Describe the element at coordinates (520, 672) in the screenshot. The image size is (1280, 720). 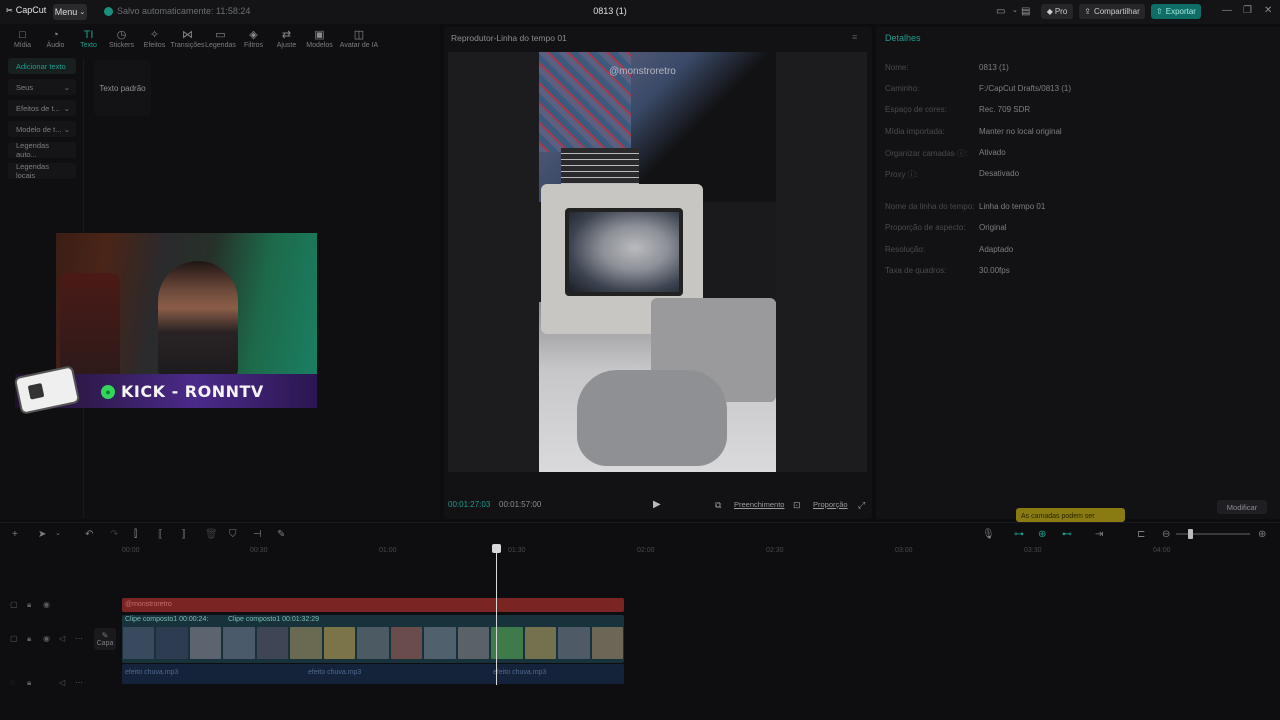
I see `audio-clip-label: efeito chuva.mp3` at that location.